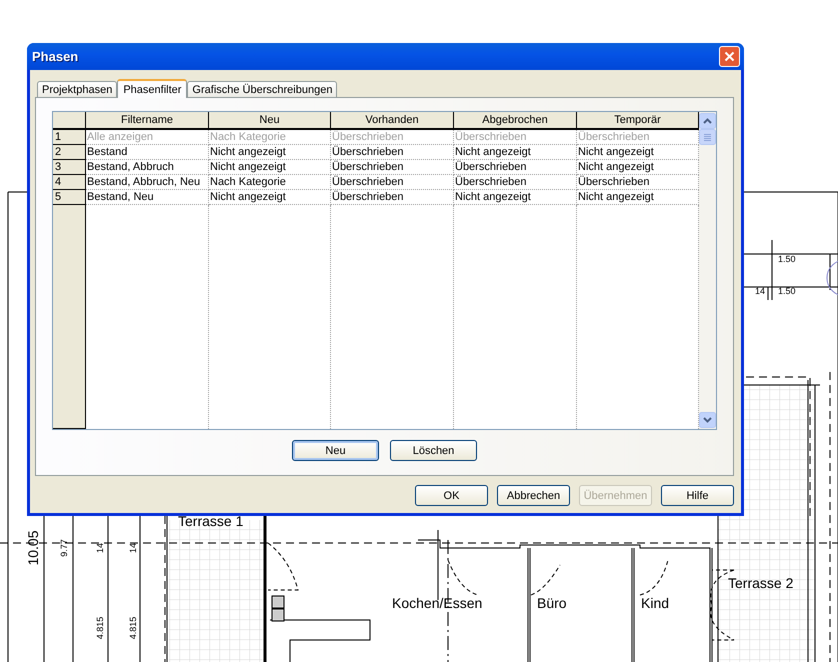 The width and height of the screenshot is (838, 662). What do you see at coordinates (533, 495) in the screenshot?
I see `cancel-button: Abbrechen` at bounding box center [533, 495].